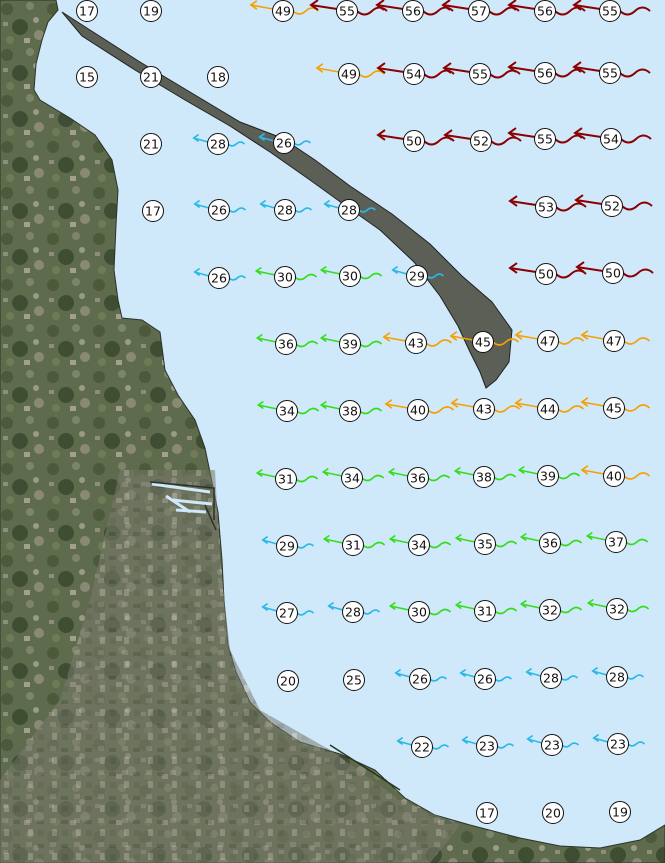  I want to click on marker-value: 57, so click(479, 11).